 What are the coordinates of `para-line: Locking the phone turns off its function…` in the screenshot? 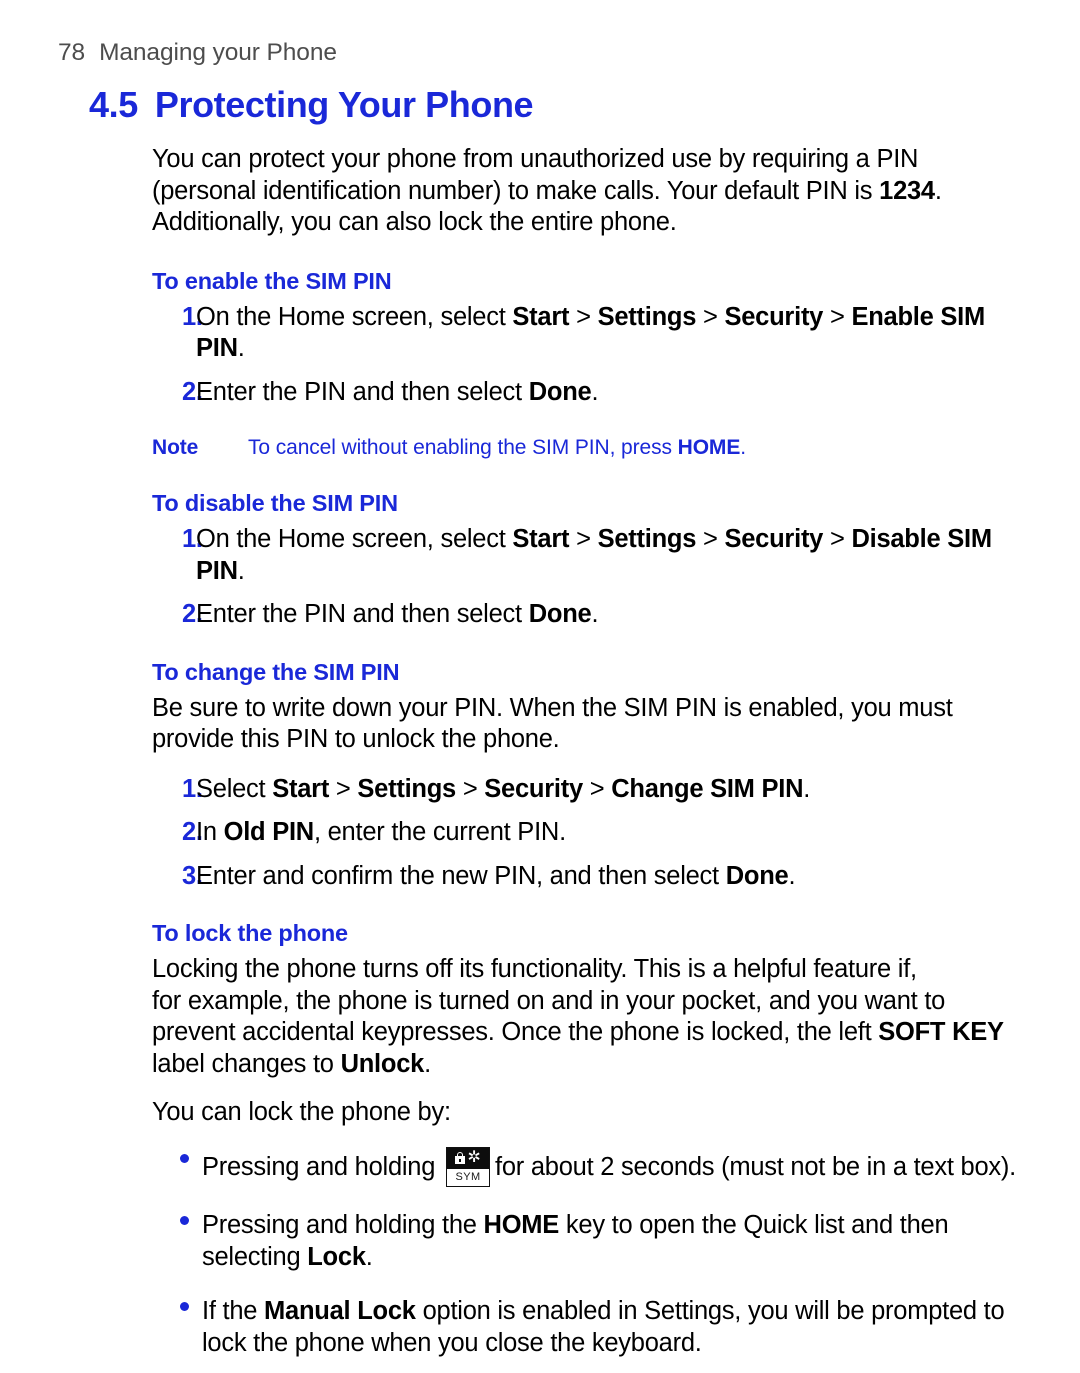 It's located at (534, 969).